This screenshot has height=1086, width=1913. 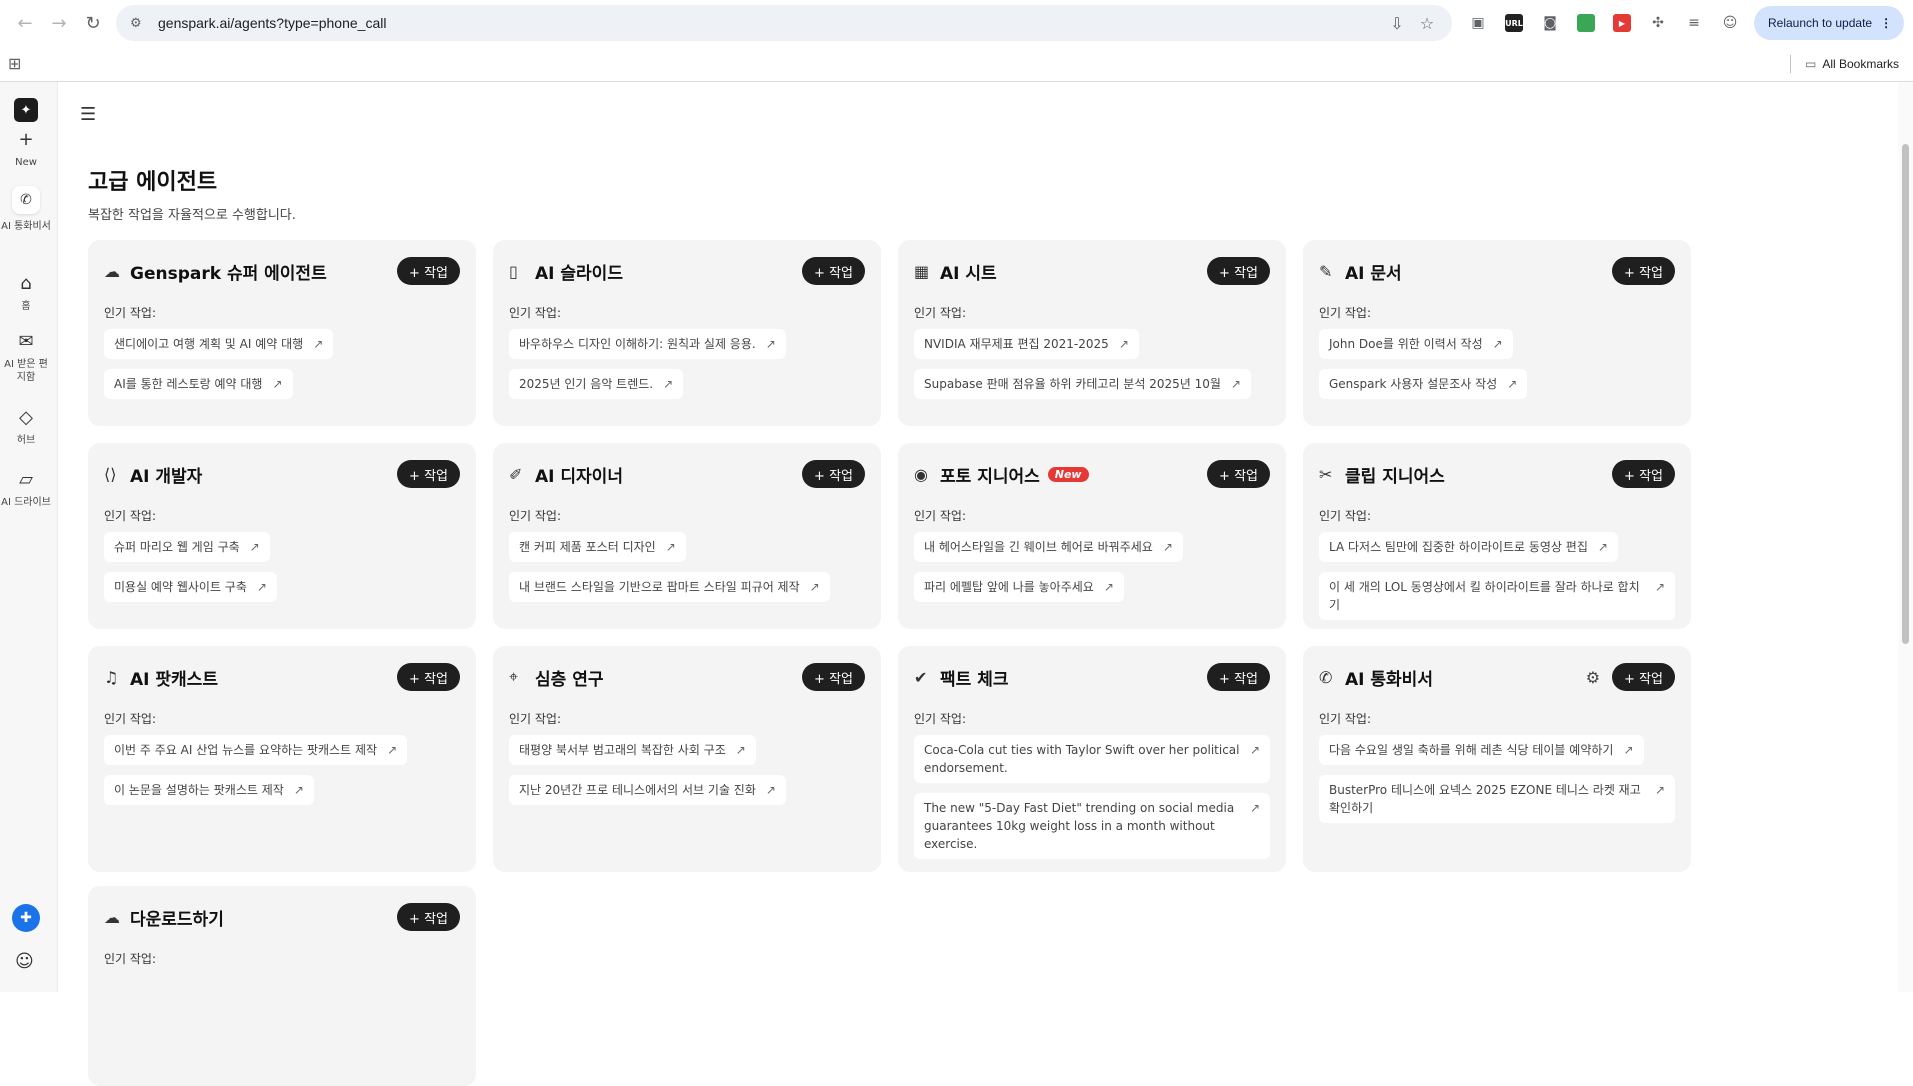 I want to click on popular-task-chip: 2025년 인기 음악 트렌드. ↗, so click(x=596, y=384).